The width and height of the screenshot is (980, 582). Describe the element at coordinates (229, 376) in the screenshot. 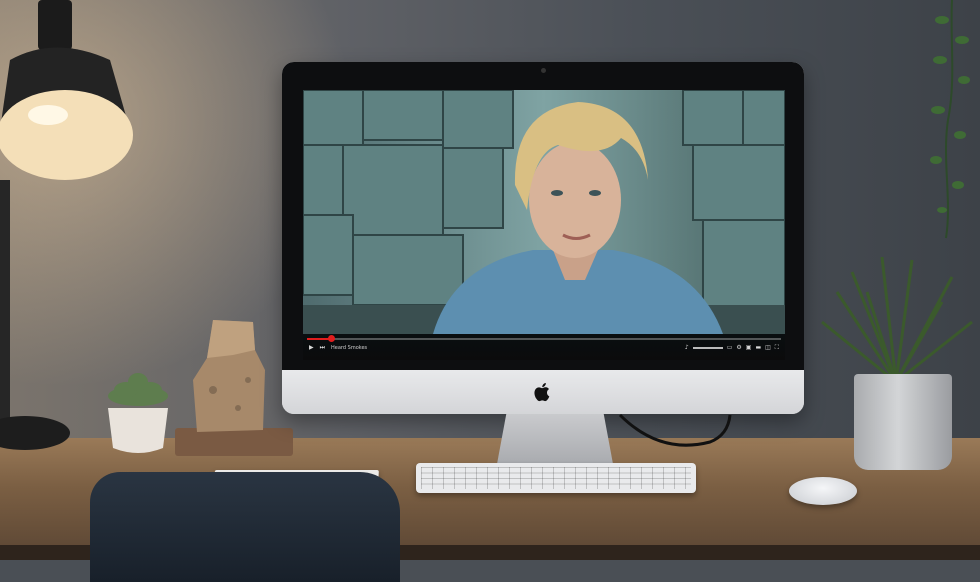

I see `stone-sculpture` at that location.